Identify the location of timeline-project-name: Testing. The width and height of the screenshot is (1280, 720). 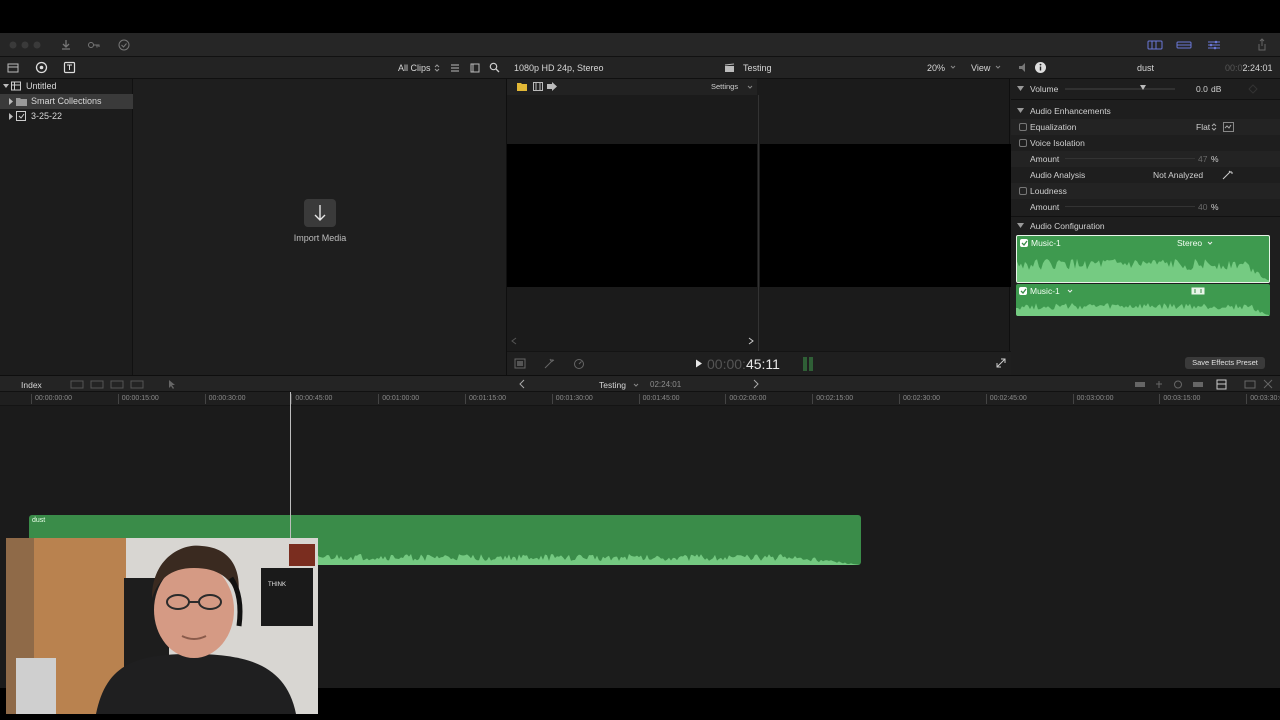
(612, 385).